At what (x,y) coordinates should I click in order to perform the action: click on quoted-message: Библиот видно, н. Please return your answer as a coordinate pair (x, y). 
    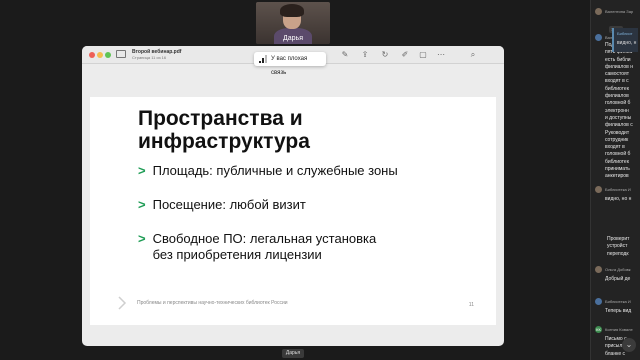
    Looking at the image, I should click on (625, 40).